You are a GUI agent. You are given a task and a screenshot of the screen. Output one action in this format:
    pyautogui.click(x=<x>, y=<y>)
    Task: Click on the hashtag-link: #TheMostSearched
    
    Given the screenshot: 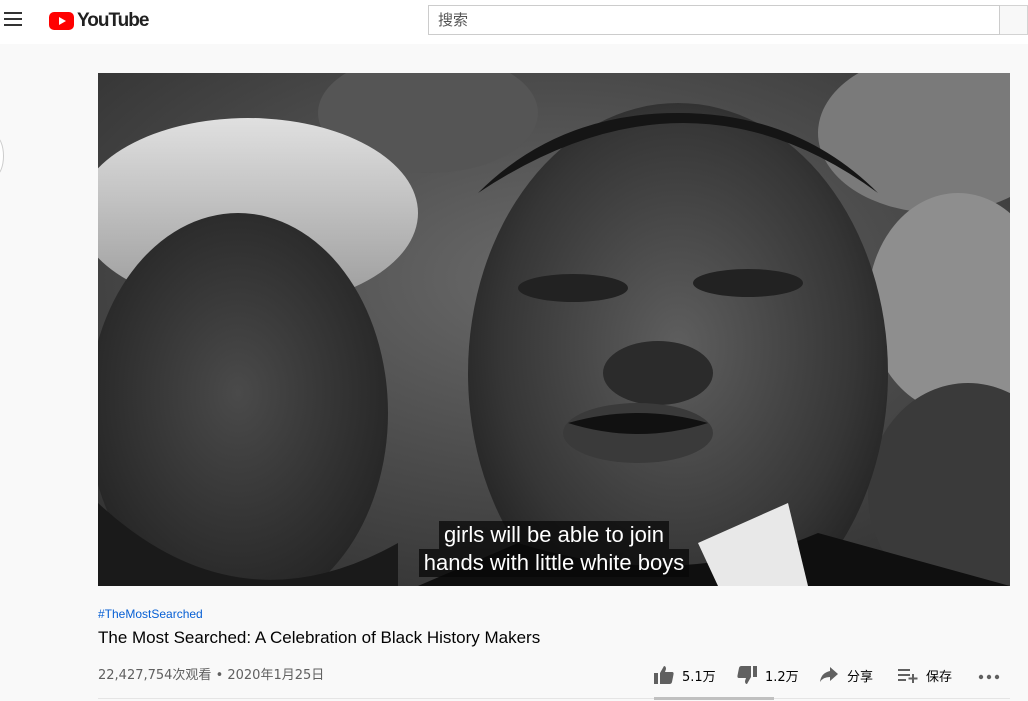 What is the action you would take?
    pyautogui.click(x=150, y=614)
    